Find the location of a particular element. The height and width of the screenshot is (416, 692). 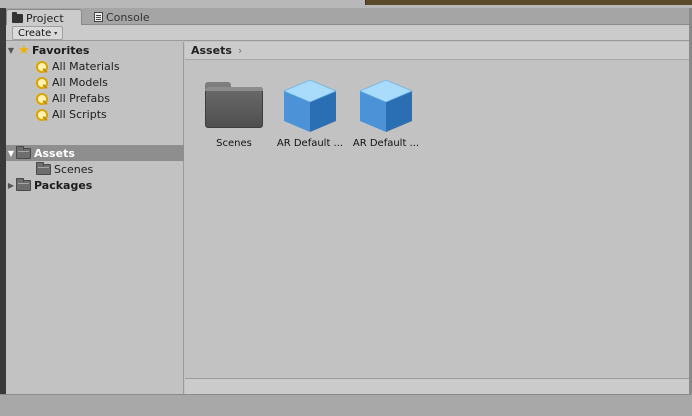

console-icon is located at coordinates (98, 17).